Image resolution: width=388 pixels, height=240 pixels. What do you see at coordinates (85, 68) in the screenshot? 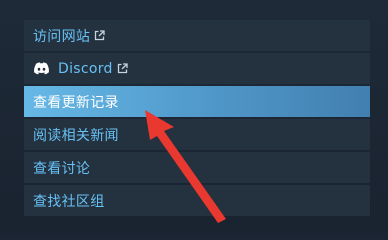
I see `discord-label: Discord` at bounding box center [85, 68].